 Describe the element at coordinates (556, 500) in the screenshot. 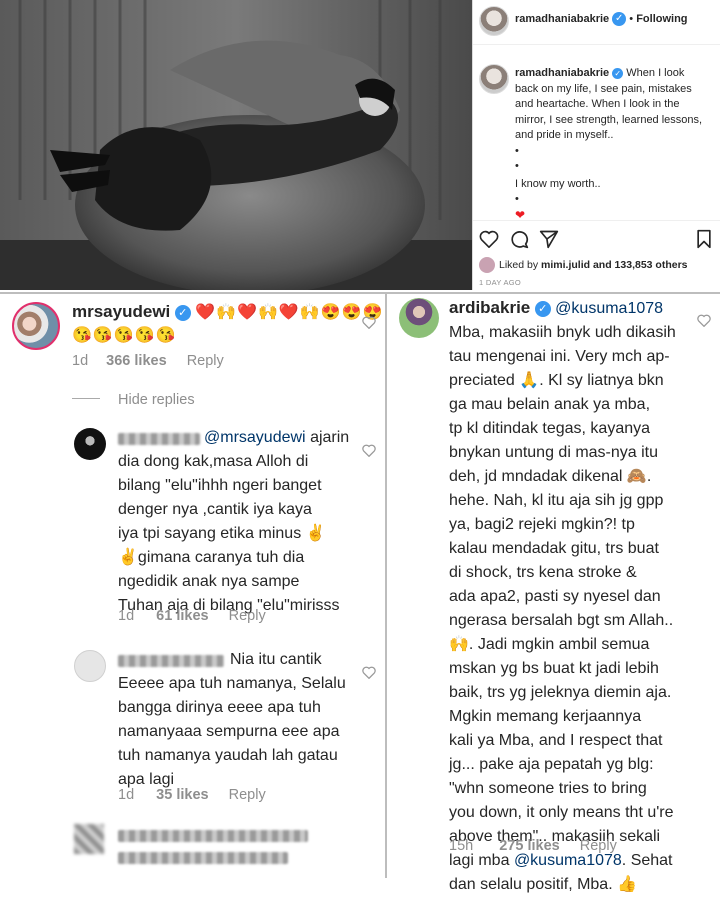

I see `comment-text: hehe. Nah, kl itu aja sih jg gpp` at that location.